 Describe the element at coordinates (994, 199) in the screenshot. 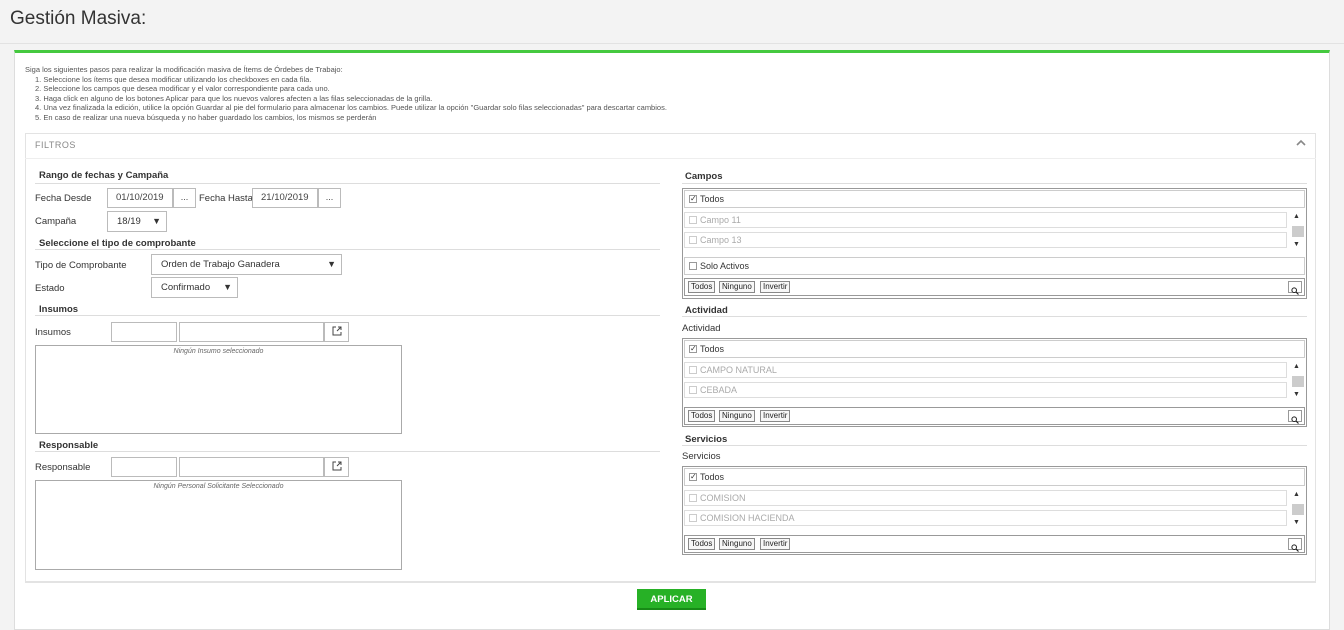

I see `campos-all-checkbox: ✓ Todos` at that location.